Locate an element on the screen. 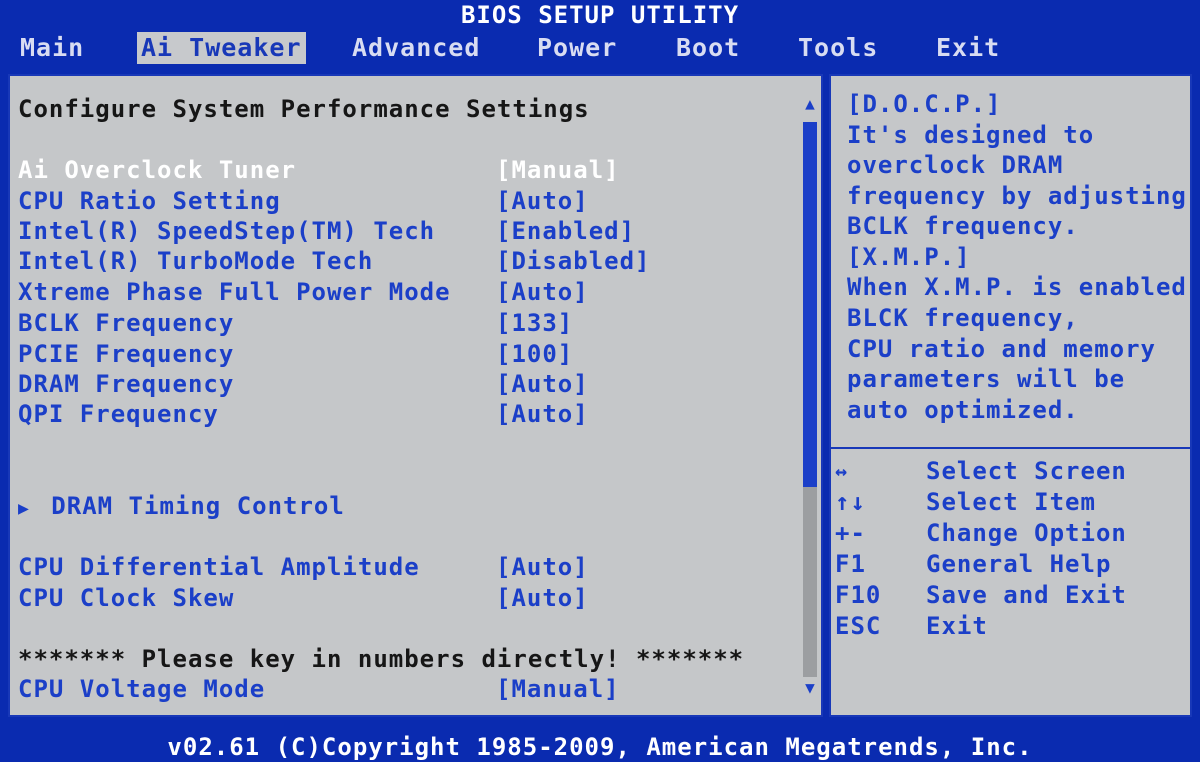 The image size is (1200, 762). key-left-right-icon: ↔ is located at coordinates (842, 471).